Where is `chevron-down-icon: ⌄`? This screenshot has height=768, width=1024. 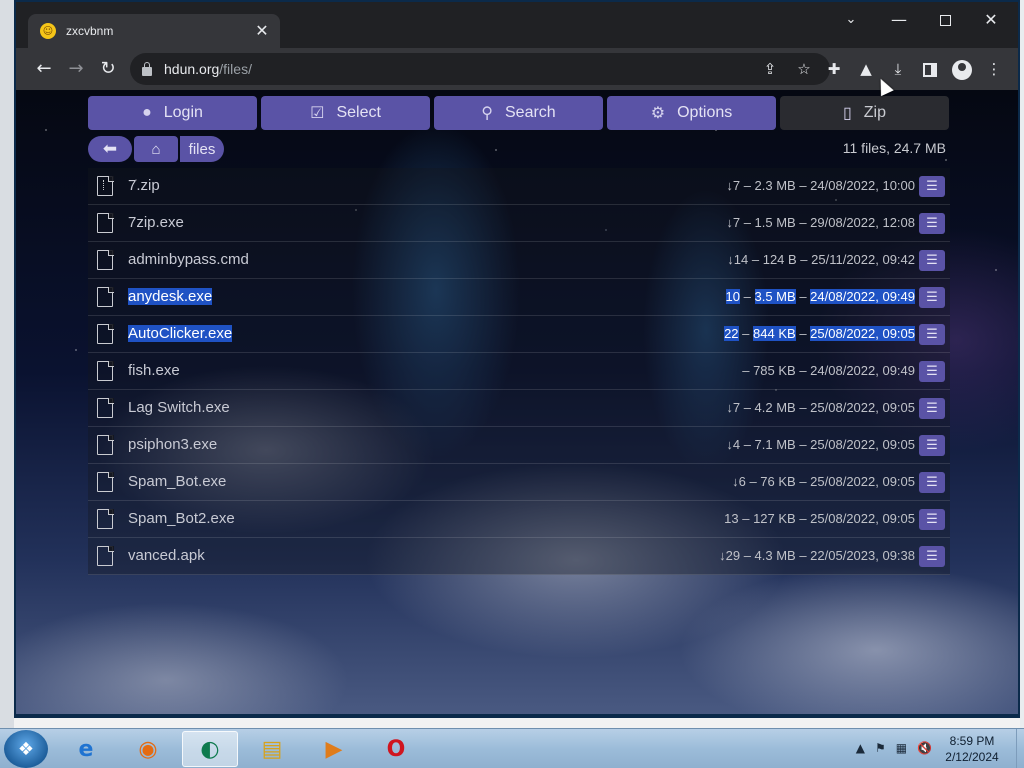 chevron-down-icon: ⌄ is located at coordinates (851, 20).